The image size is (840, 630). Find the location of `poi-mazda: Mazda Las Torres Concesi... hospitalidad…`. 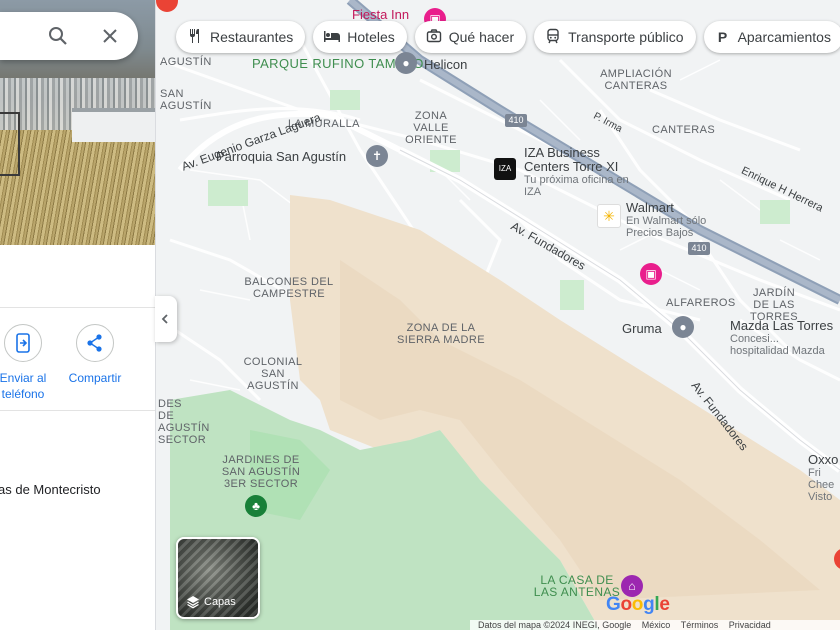

poi-mazda: Mazda Las Torres Concesi... hospitalidad… is located at coordinates (785, 337).